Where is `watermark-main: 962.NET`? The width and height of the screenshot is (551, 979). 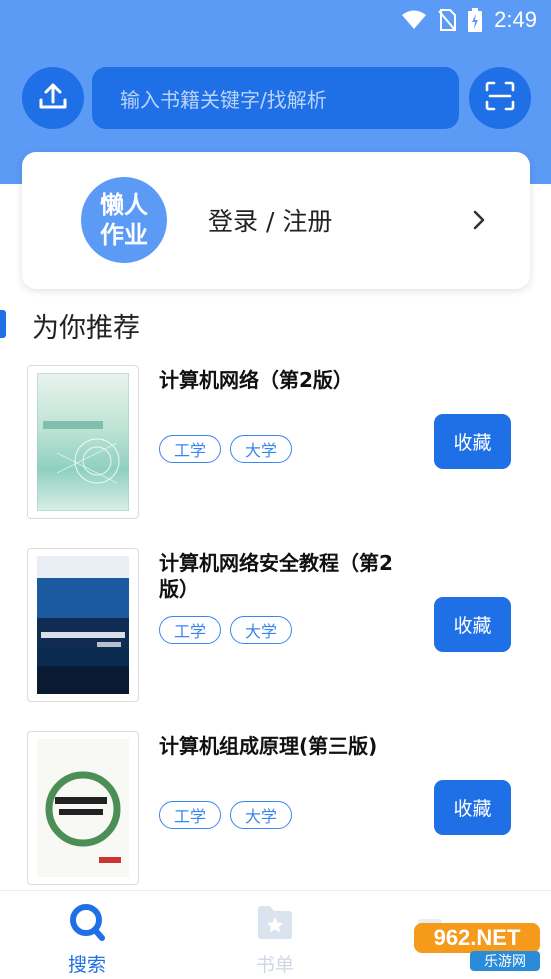 watermark-main: 962.NET is located at coordinates (477, 937).